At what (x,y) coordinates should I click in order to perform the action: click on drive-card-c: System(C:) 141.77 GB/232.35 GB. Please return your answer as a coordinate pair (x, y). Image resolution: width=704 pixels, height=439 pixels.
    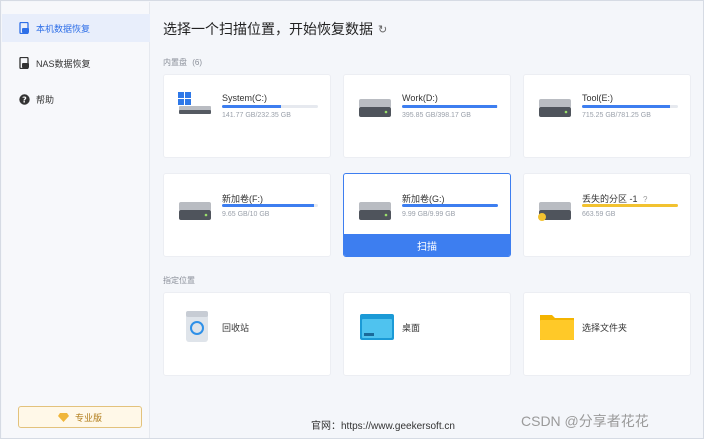
    Looking at the image, I should click on (247, 116).